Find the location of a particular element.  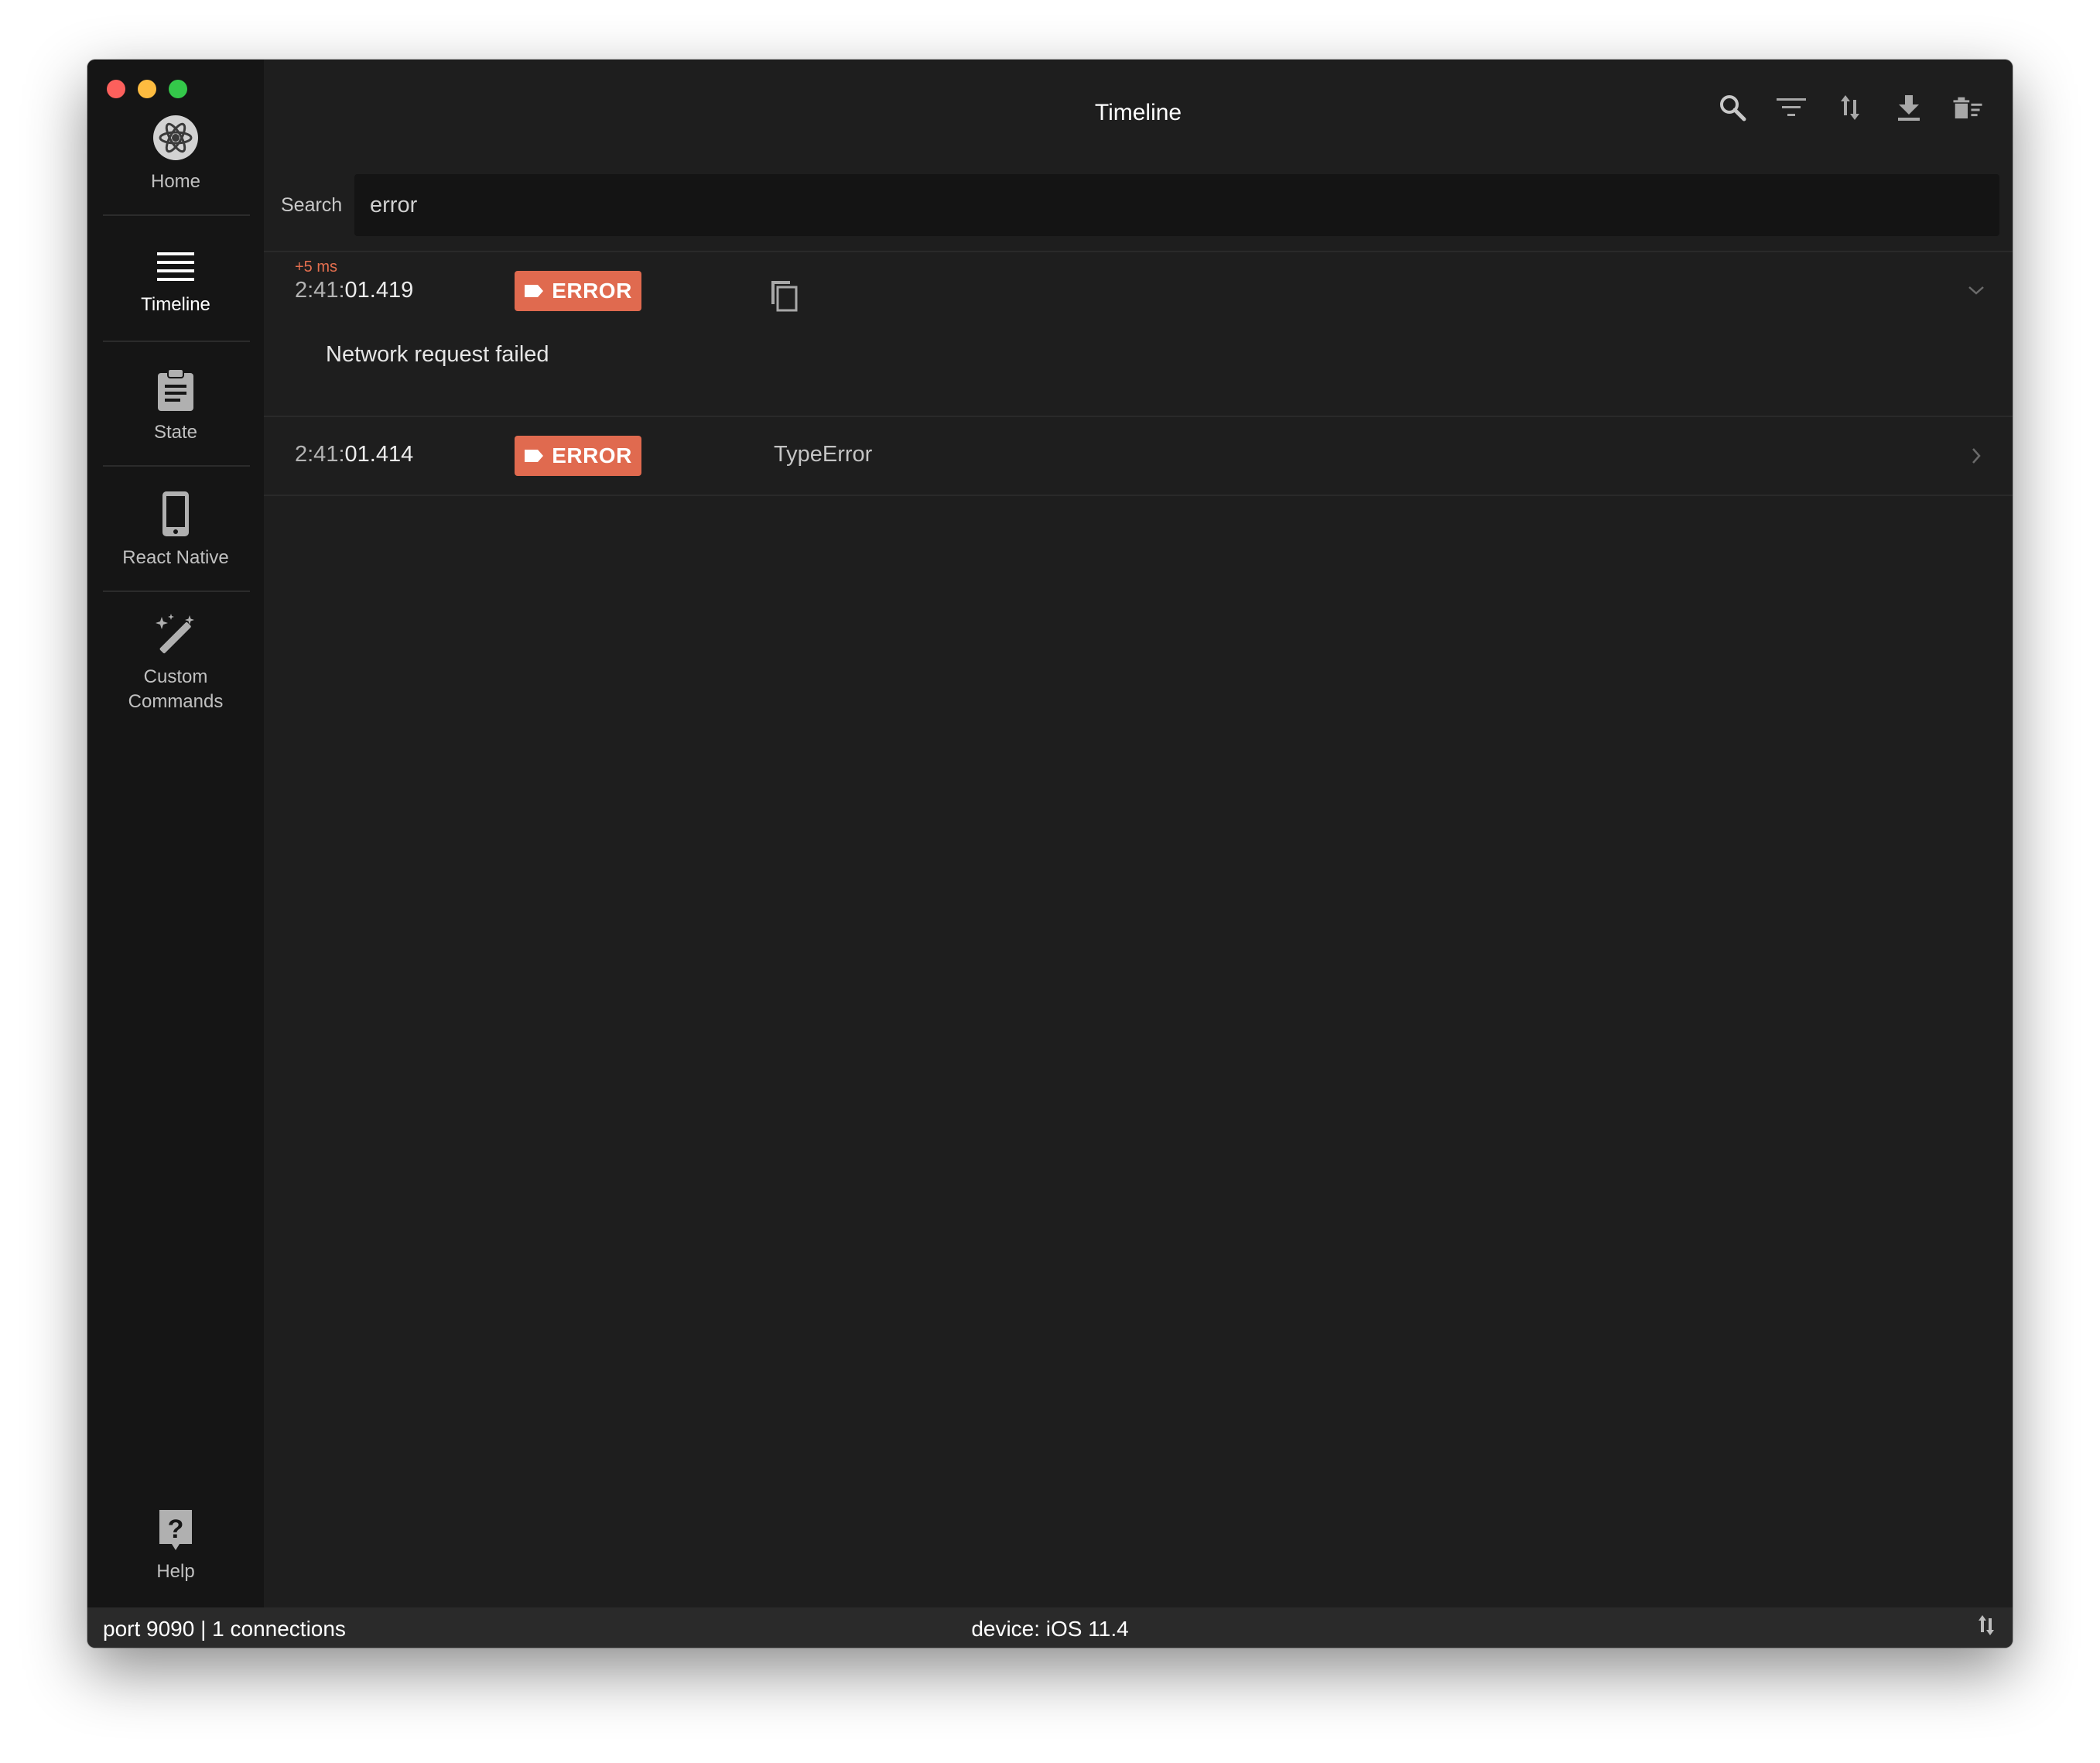

search-label: Search is located at coordinates (312, 205).